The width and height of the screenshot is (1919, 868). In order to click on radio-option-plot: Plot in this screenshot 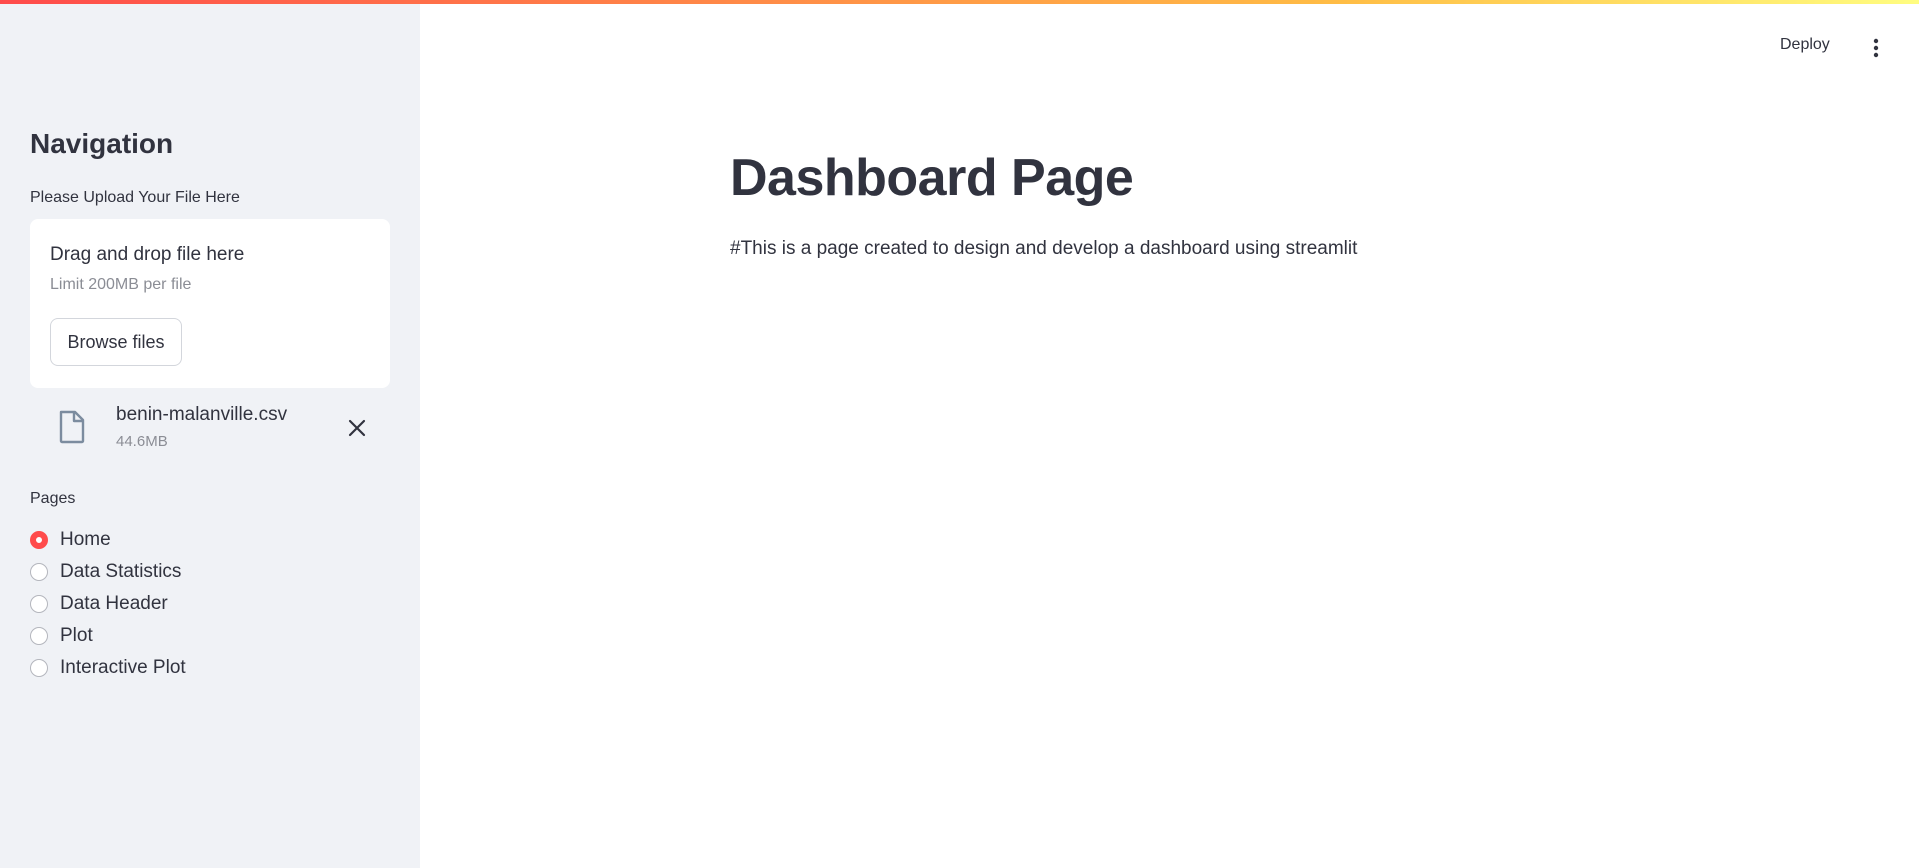, I will do `click(108, 636)`.